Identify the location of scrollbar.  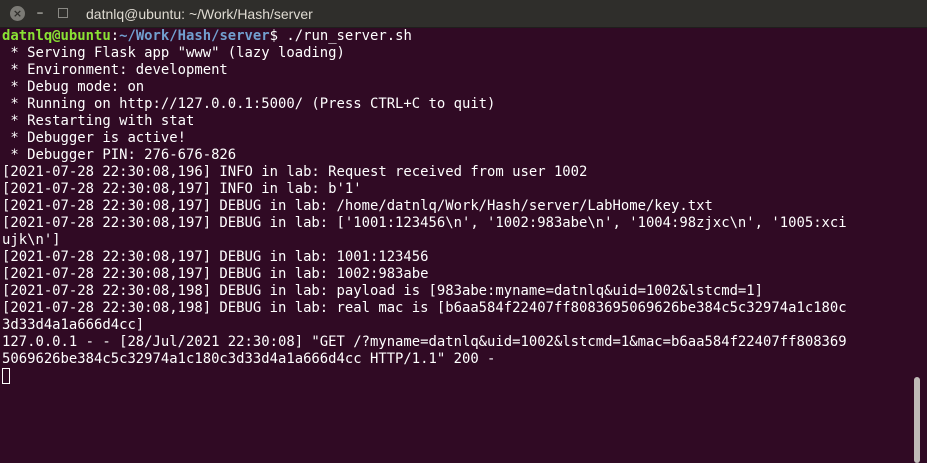
(919, 245).